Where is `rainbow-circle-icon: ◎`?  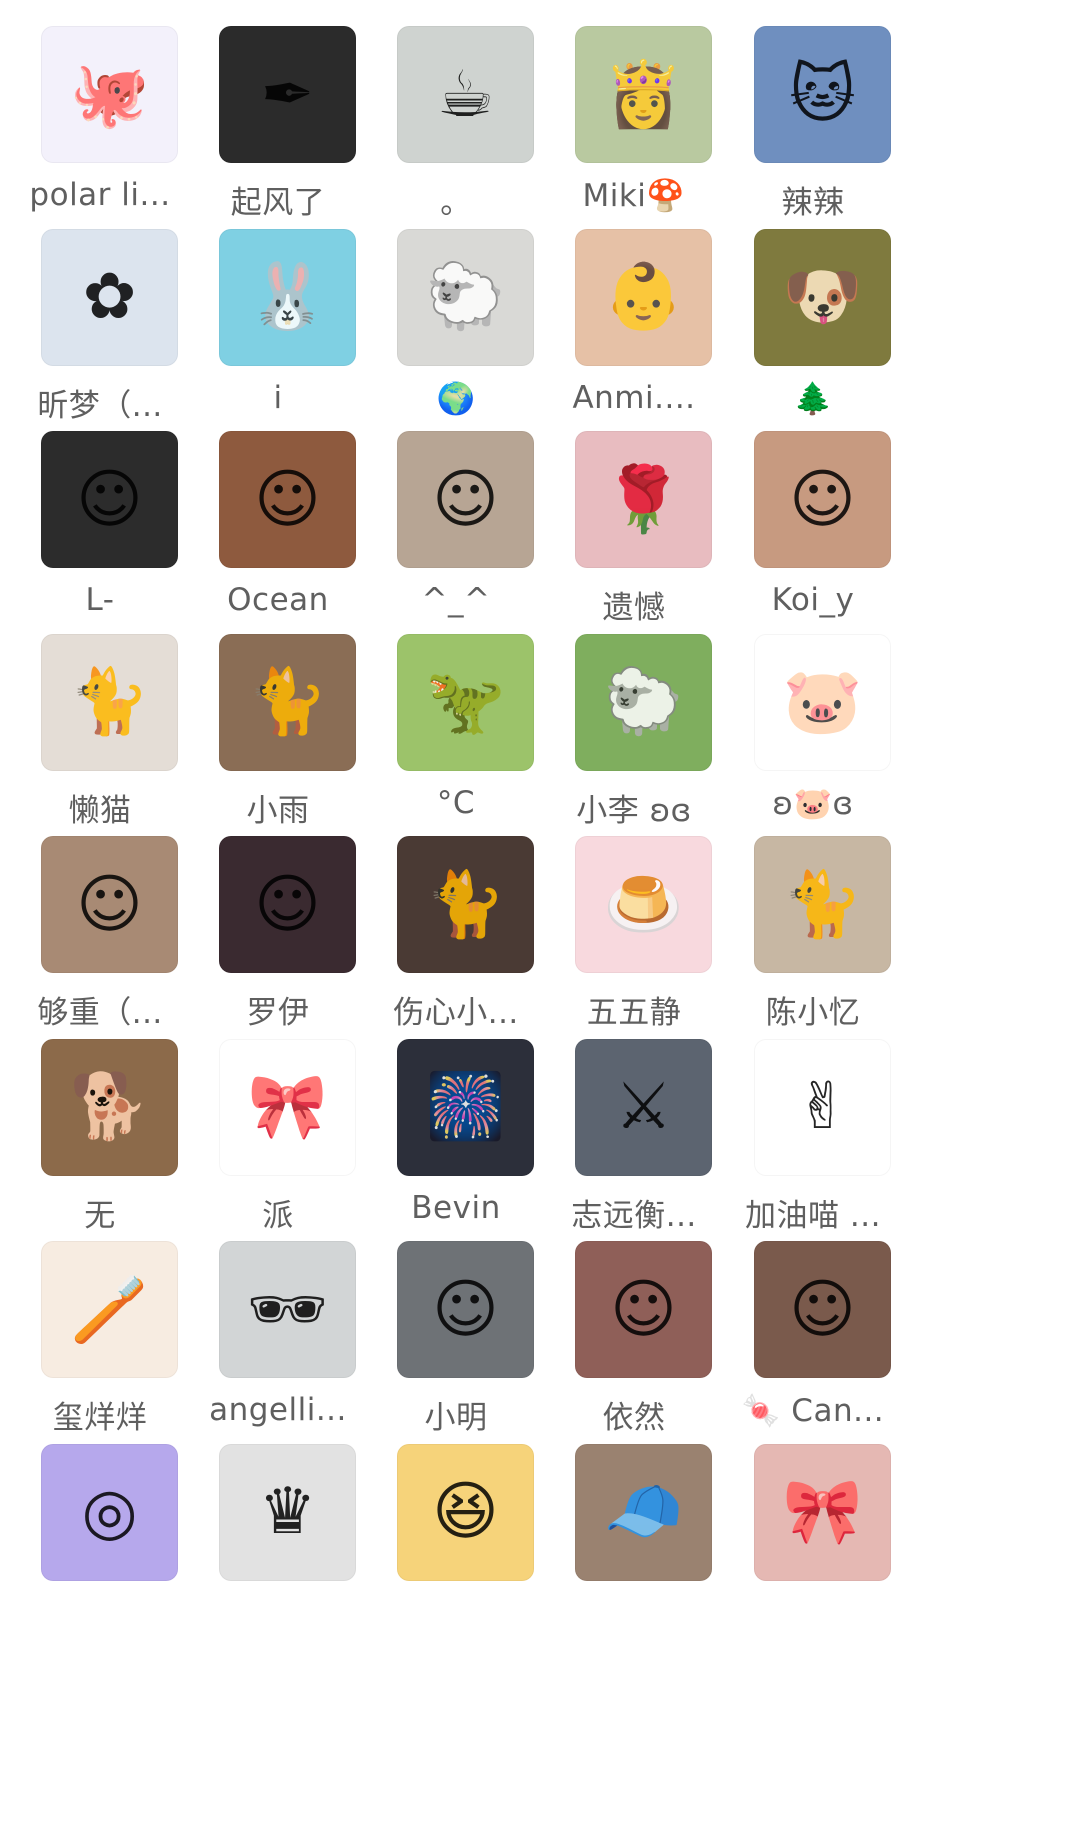 rainbow-circle-icon: ◎ is located at coordinates (109, 1512).